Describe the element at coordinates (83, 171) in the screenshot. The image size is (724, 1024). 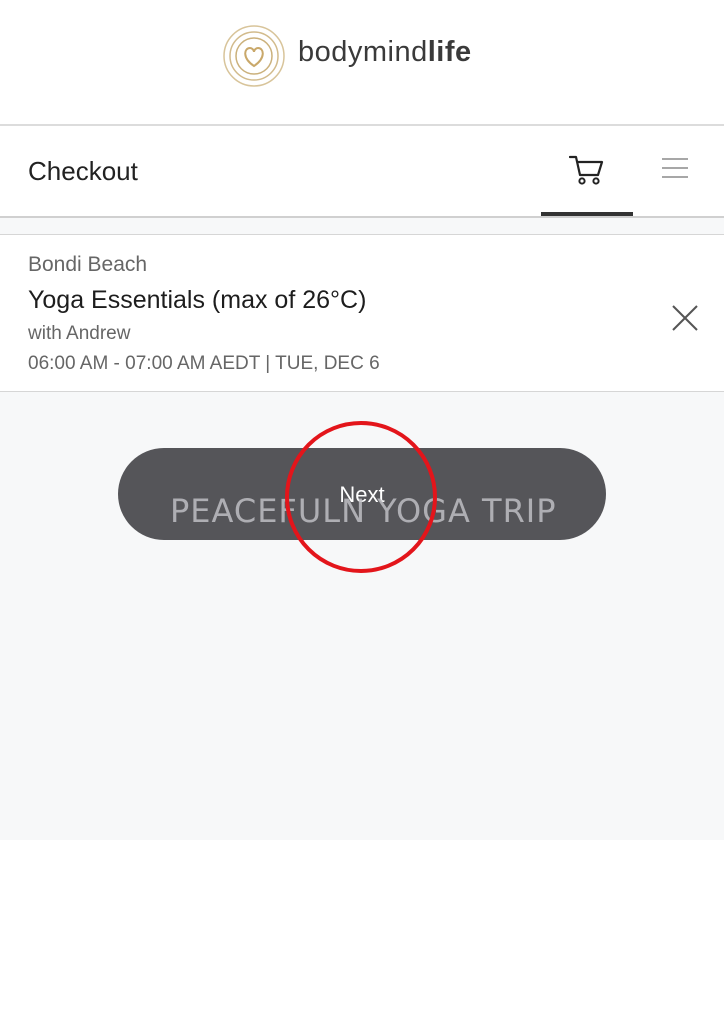
I see `page-title: Checkout` at that location.